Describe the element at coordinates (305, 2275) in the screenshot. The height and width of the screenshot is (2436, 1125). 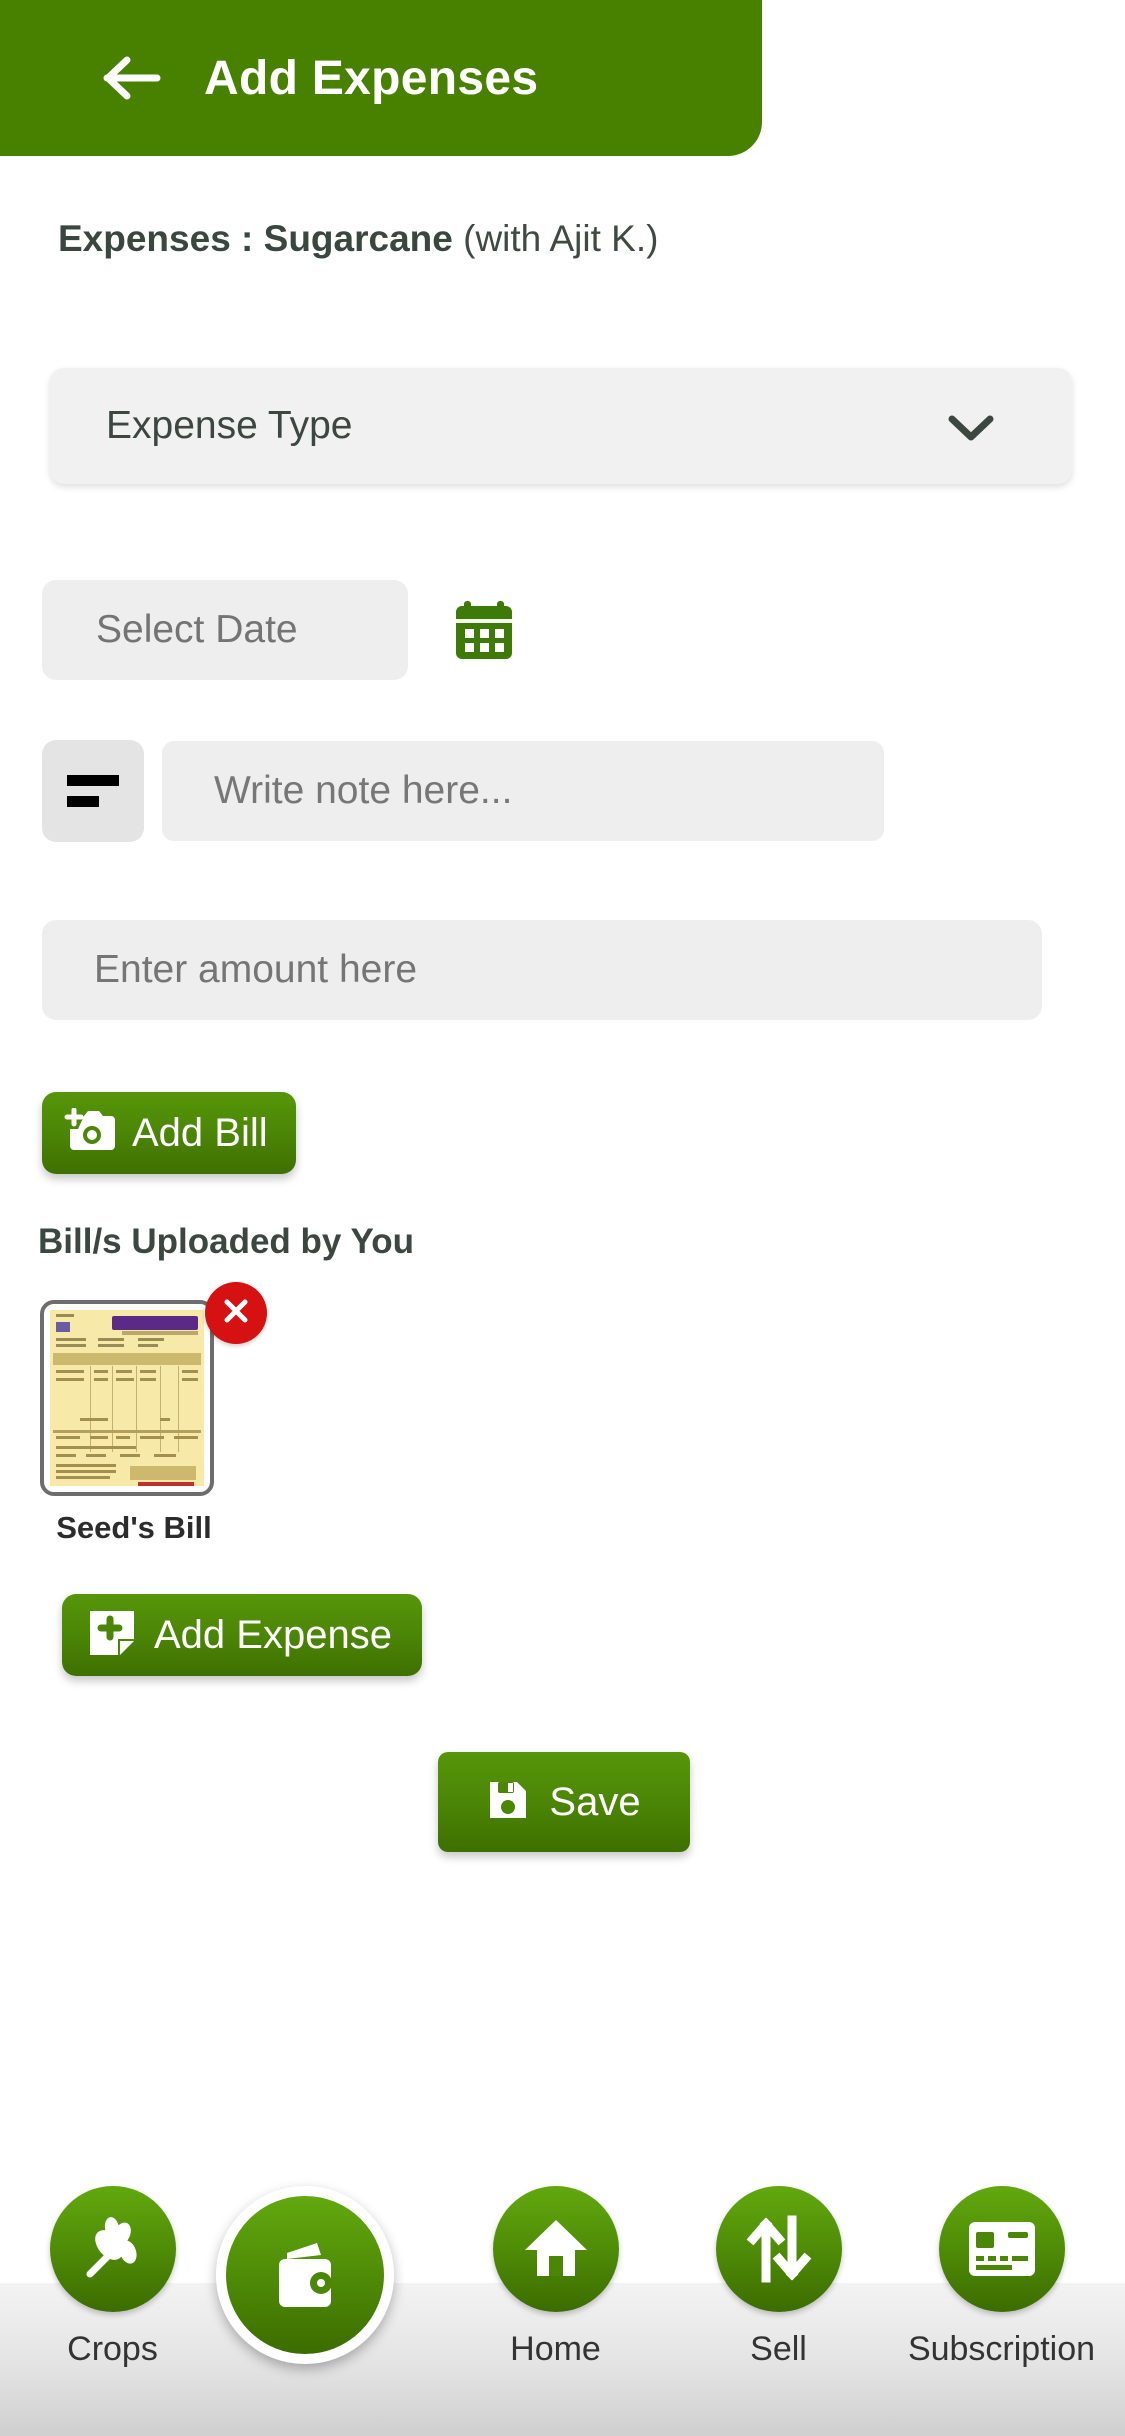
I see `wallet-icon` at that location.